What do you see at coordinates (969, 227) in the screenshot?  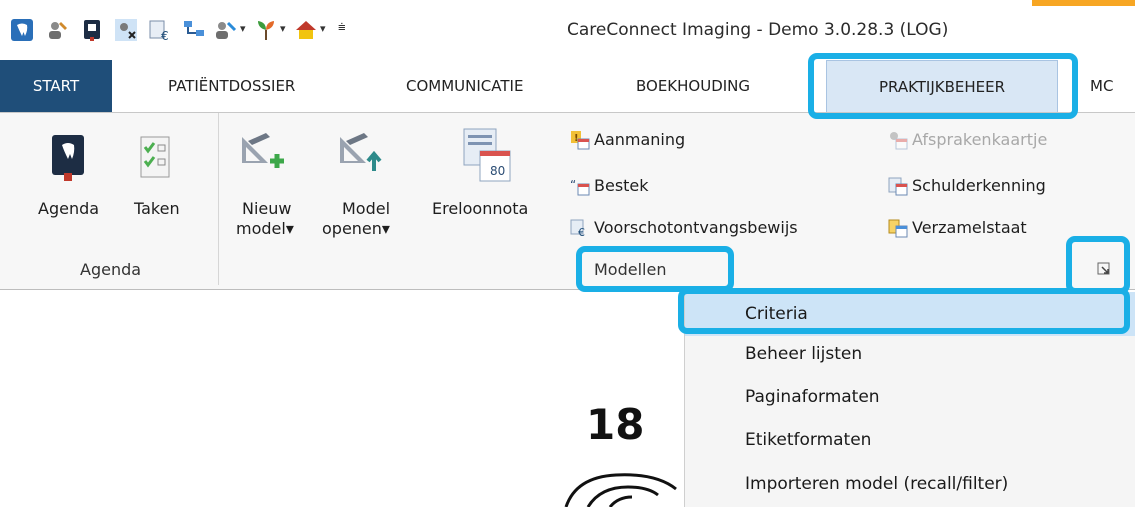 I see `verzamelstaat-label: Verzamelstaat` at bounding box center [969, 227].